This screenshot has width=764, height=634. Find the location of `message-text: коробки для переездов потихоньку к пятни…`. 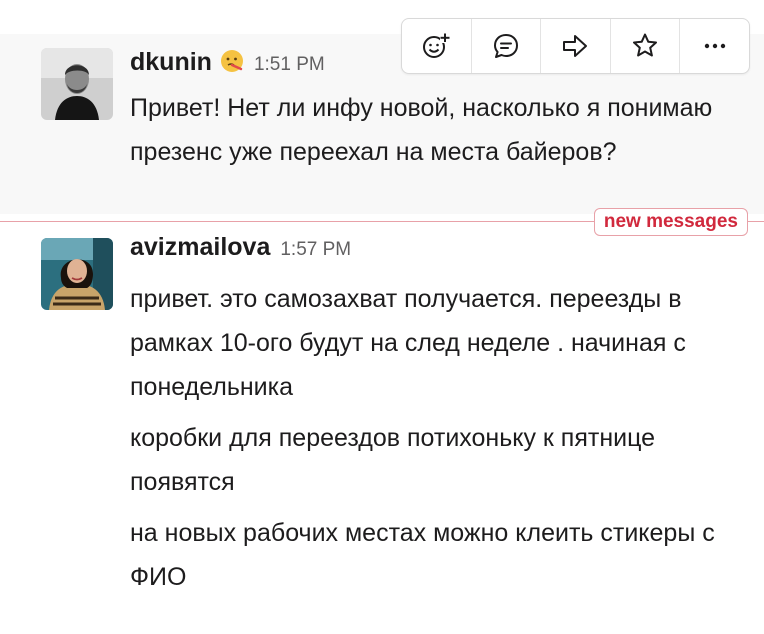

message-text: коробки для переездов потихоньку к пятни… is located at coordinates (393, 460).